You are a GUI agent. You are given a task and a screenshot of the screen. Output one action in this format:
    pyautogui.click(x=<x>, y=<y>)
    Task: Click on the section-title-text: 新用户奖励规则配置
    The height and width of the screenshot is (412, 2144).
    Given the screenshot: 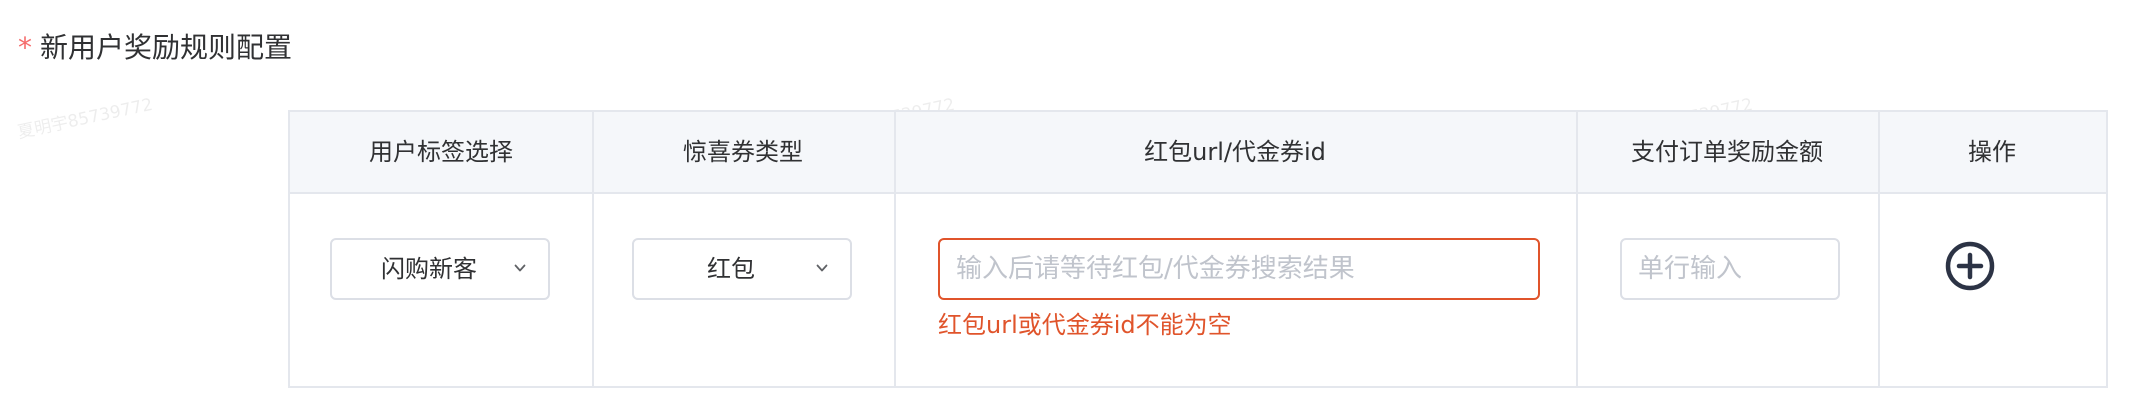 What is the action you would take?
    pyautogui.click(x=166, y=47)
    